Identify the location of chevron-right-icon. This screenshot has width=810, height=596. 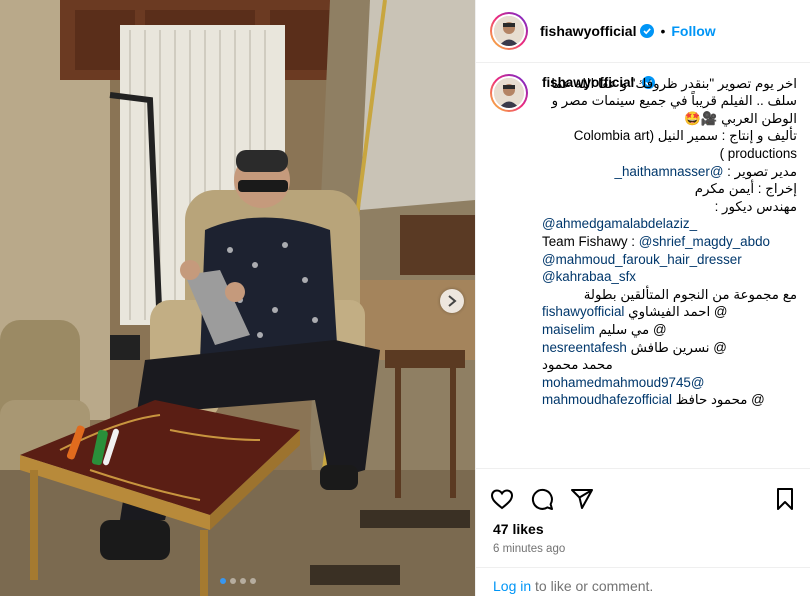
(452, 301).